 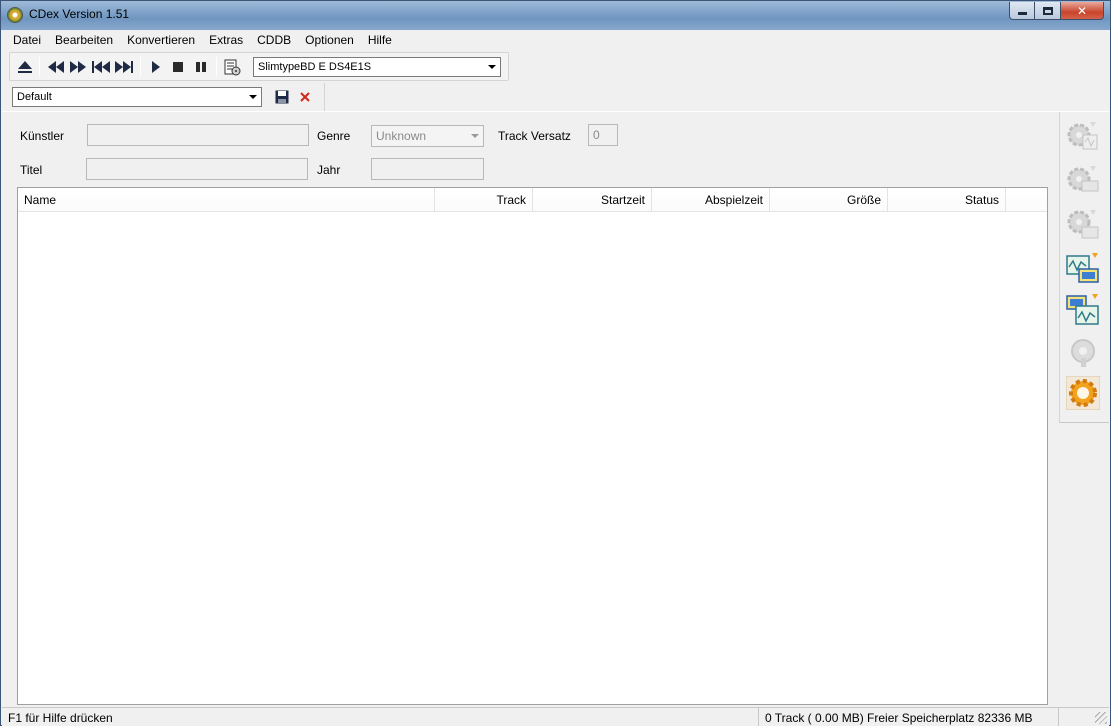 I want to click on cd-info-icon, so click(x=232, y=67).